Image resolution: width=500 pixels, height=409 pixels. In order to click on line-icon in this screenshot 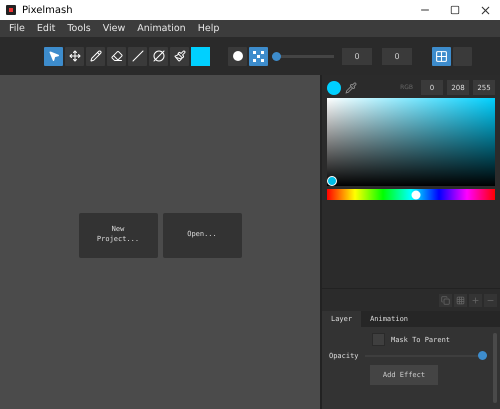, I will do `click(138, 56)`.